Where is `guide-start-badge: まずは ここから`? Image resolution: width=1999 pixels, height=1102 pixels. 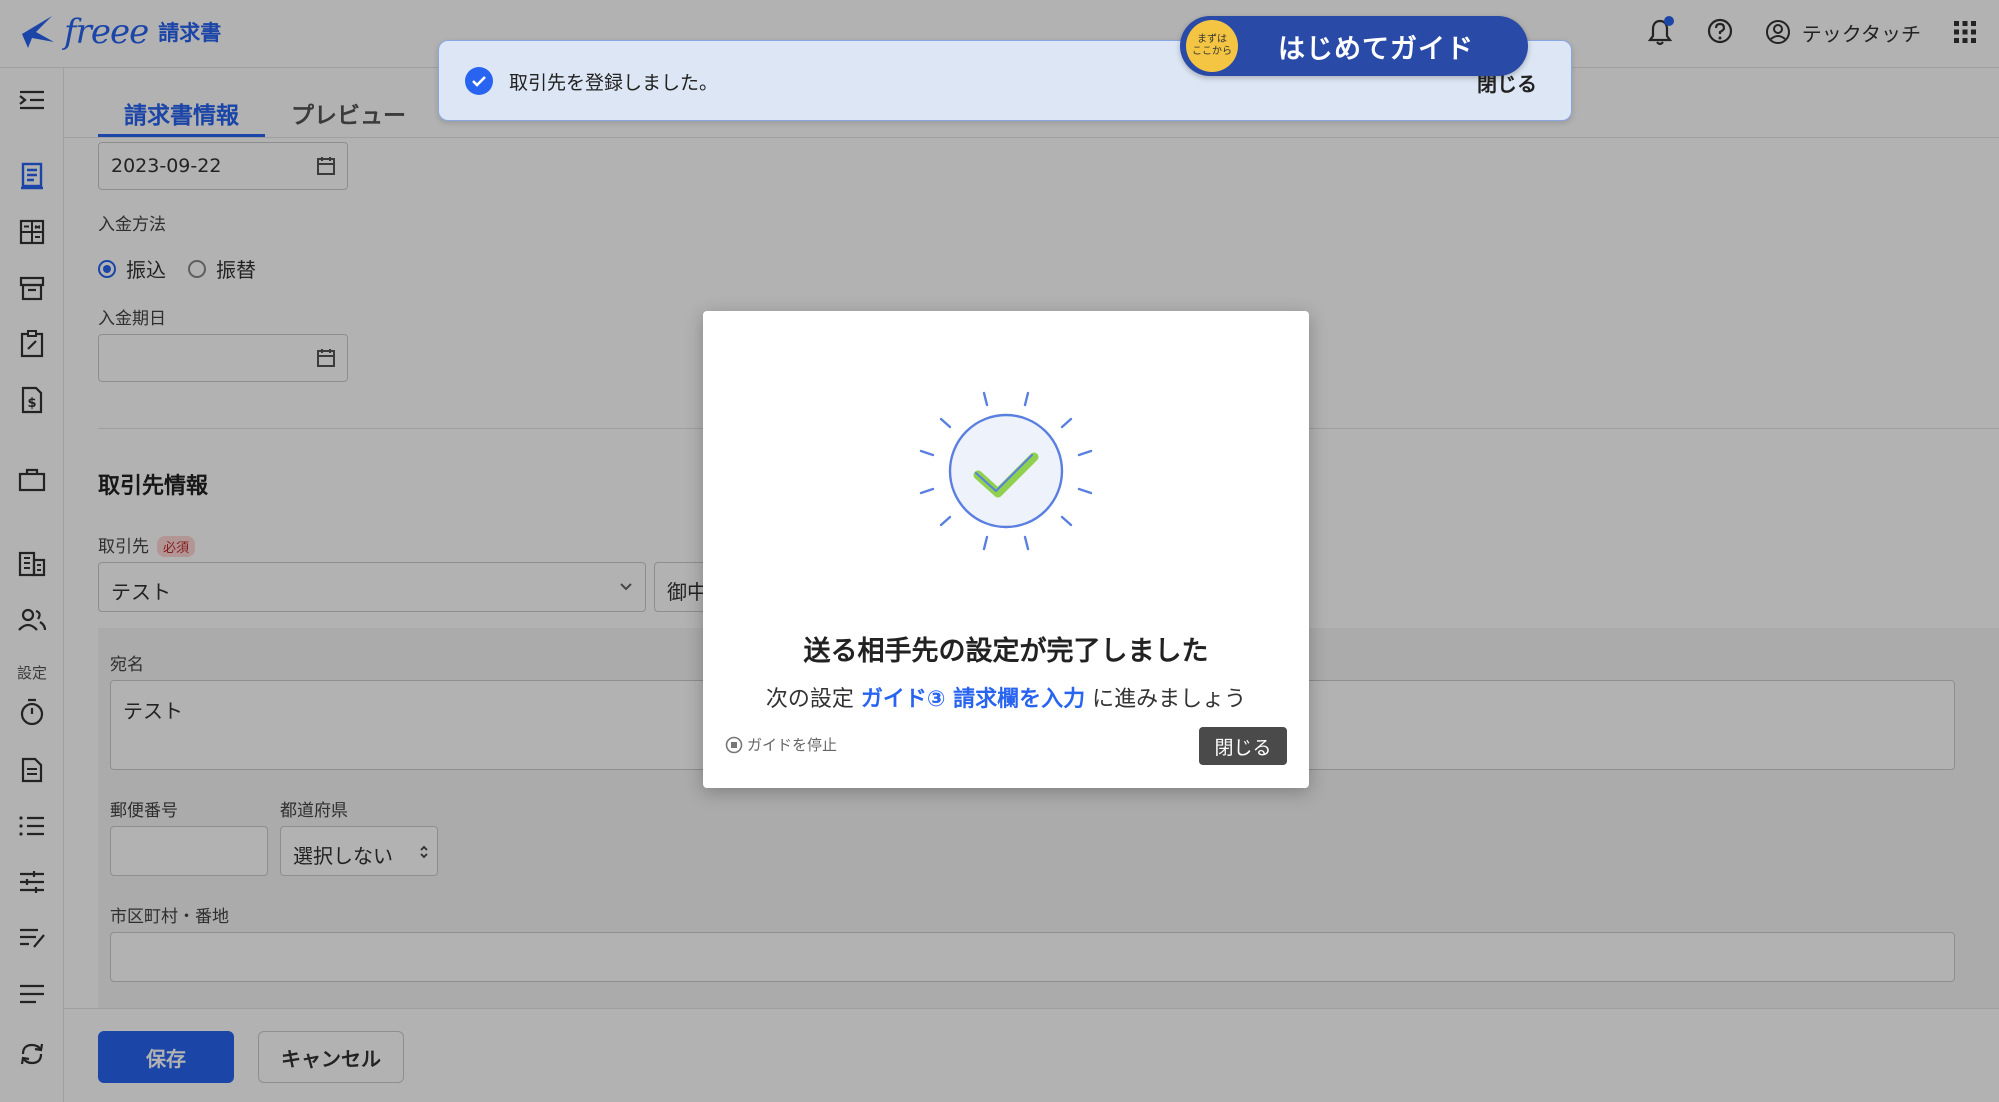 guide-start-badge: まずは ここから is located at coordinates (1212, 46).